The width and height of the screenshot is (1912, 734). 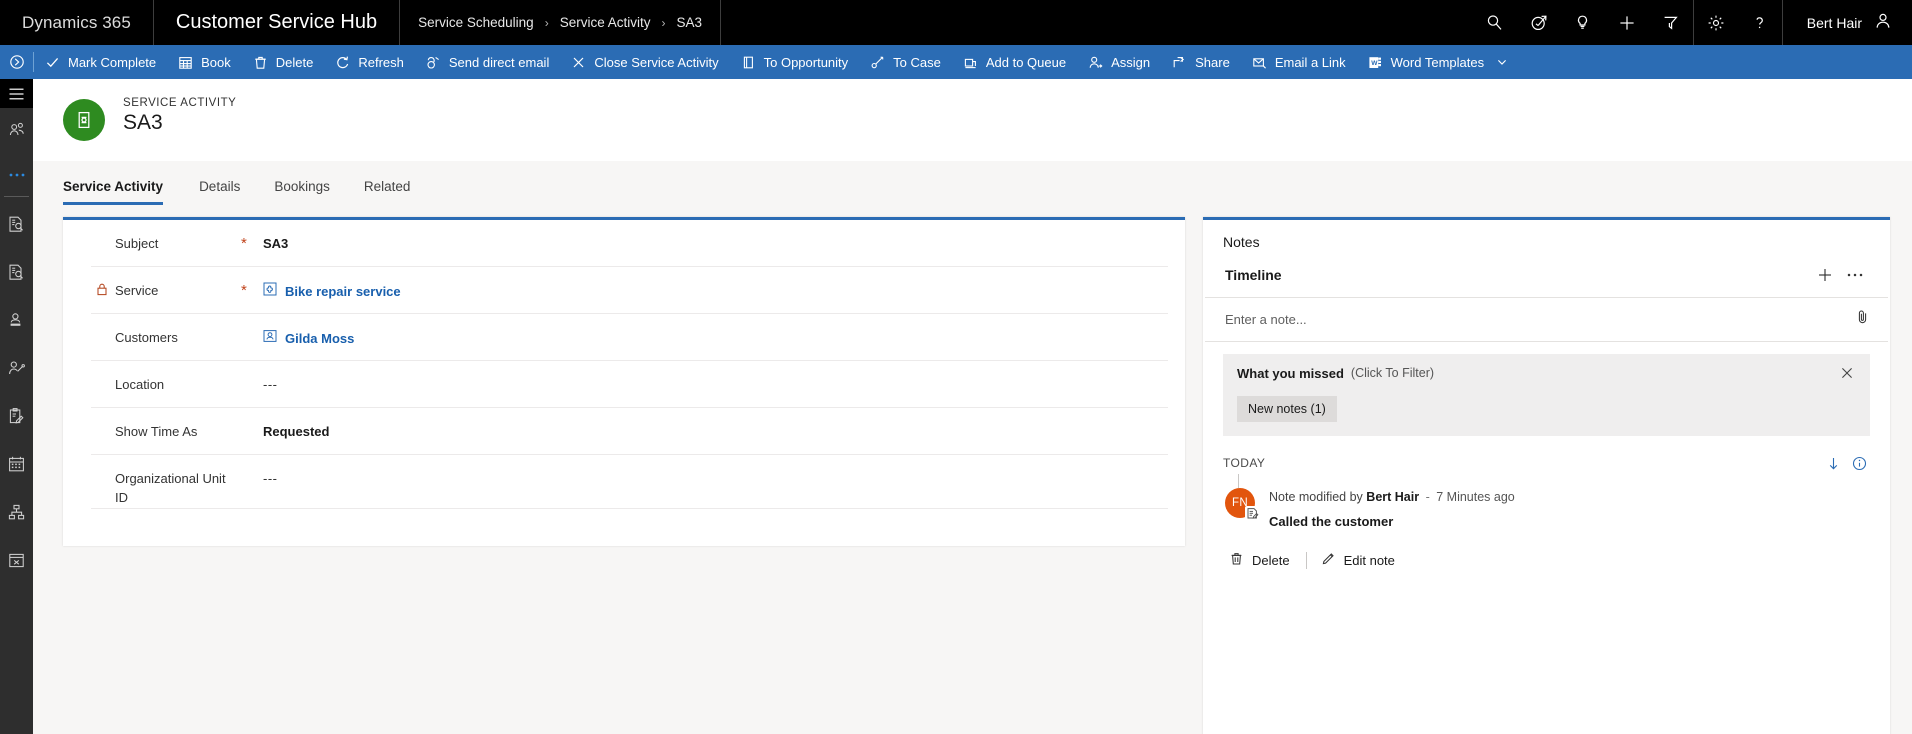 I want to click on word-templates-button: W Word Templates, so click(x=1438, y=62).